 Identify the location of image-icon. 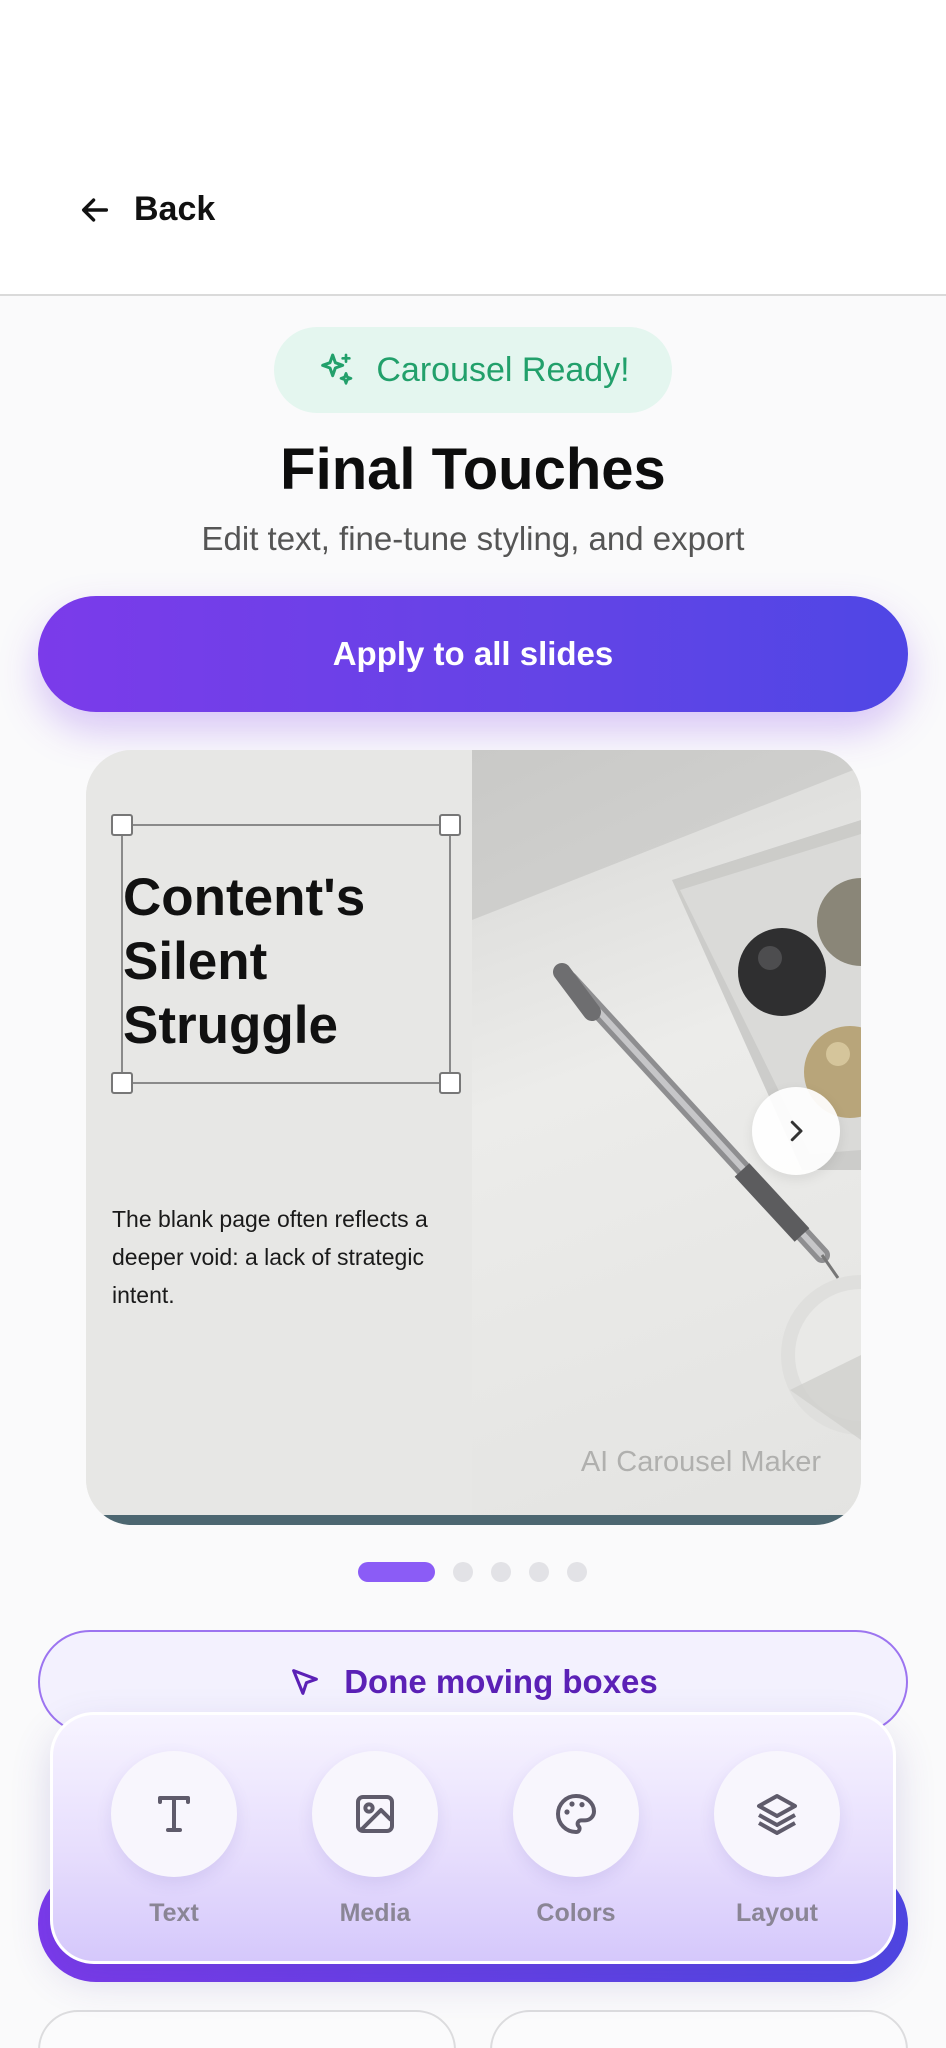
(375, 1814).